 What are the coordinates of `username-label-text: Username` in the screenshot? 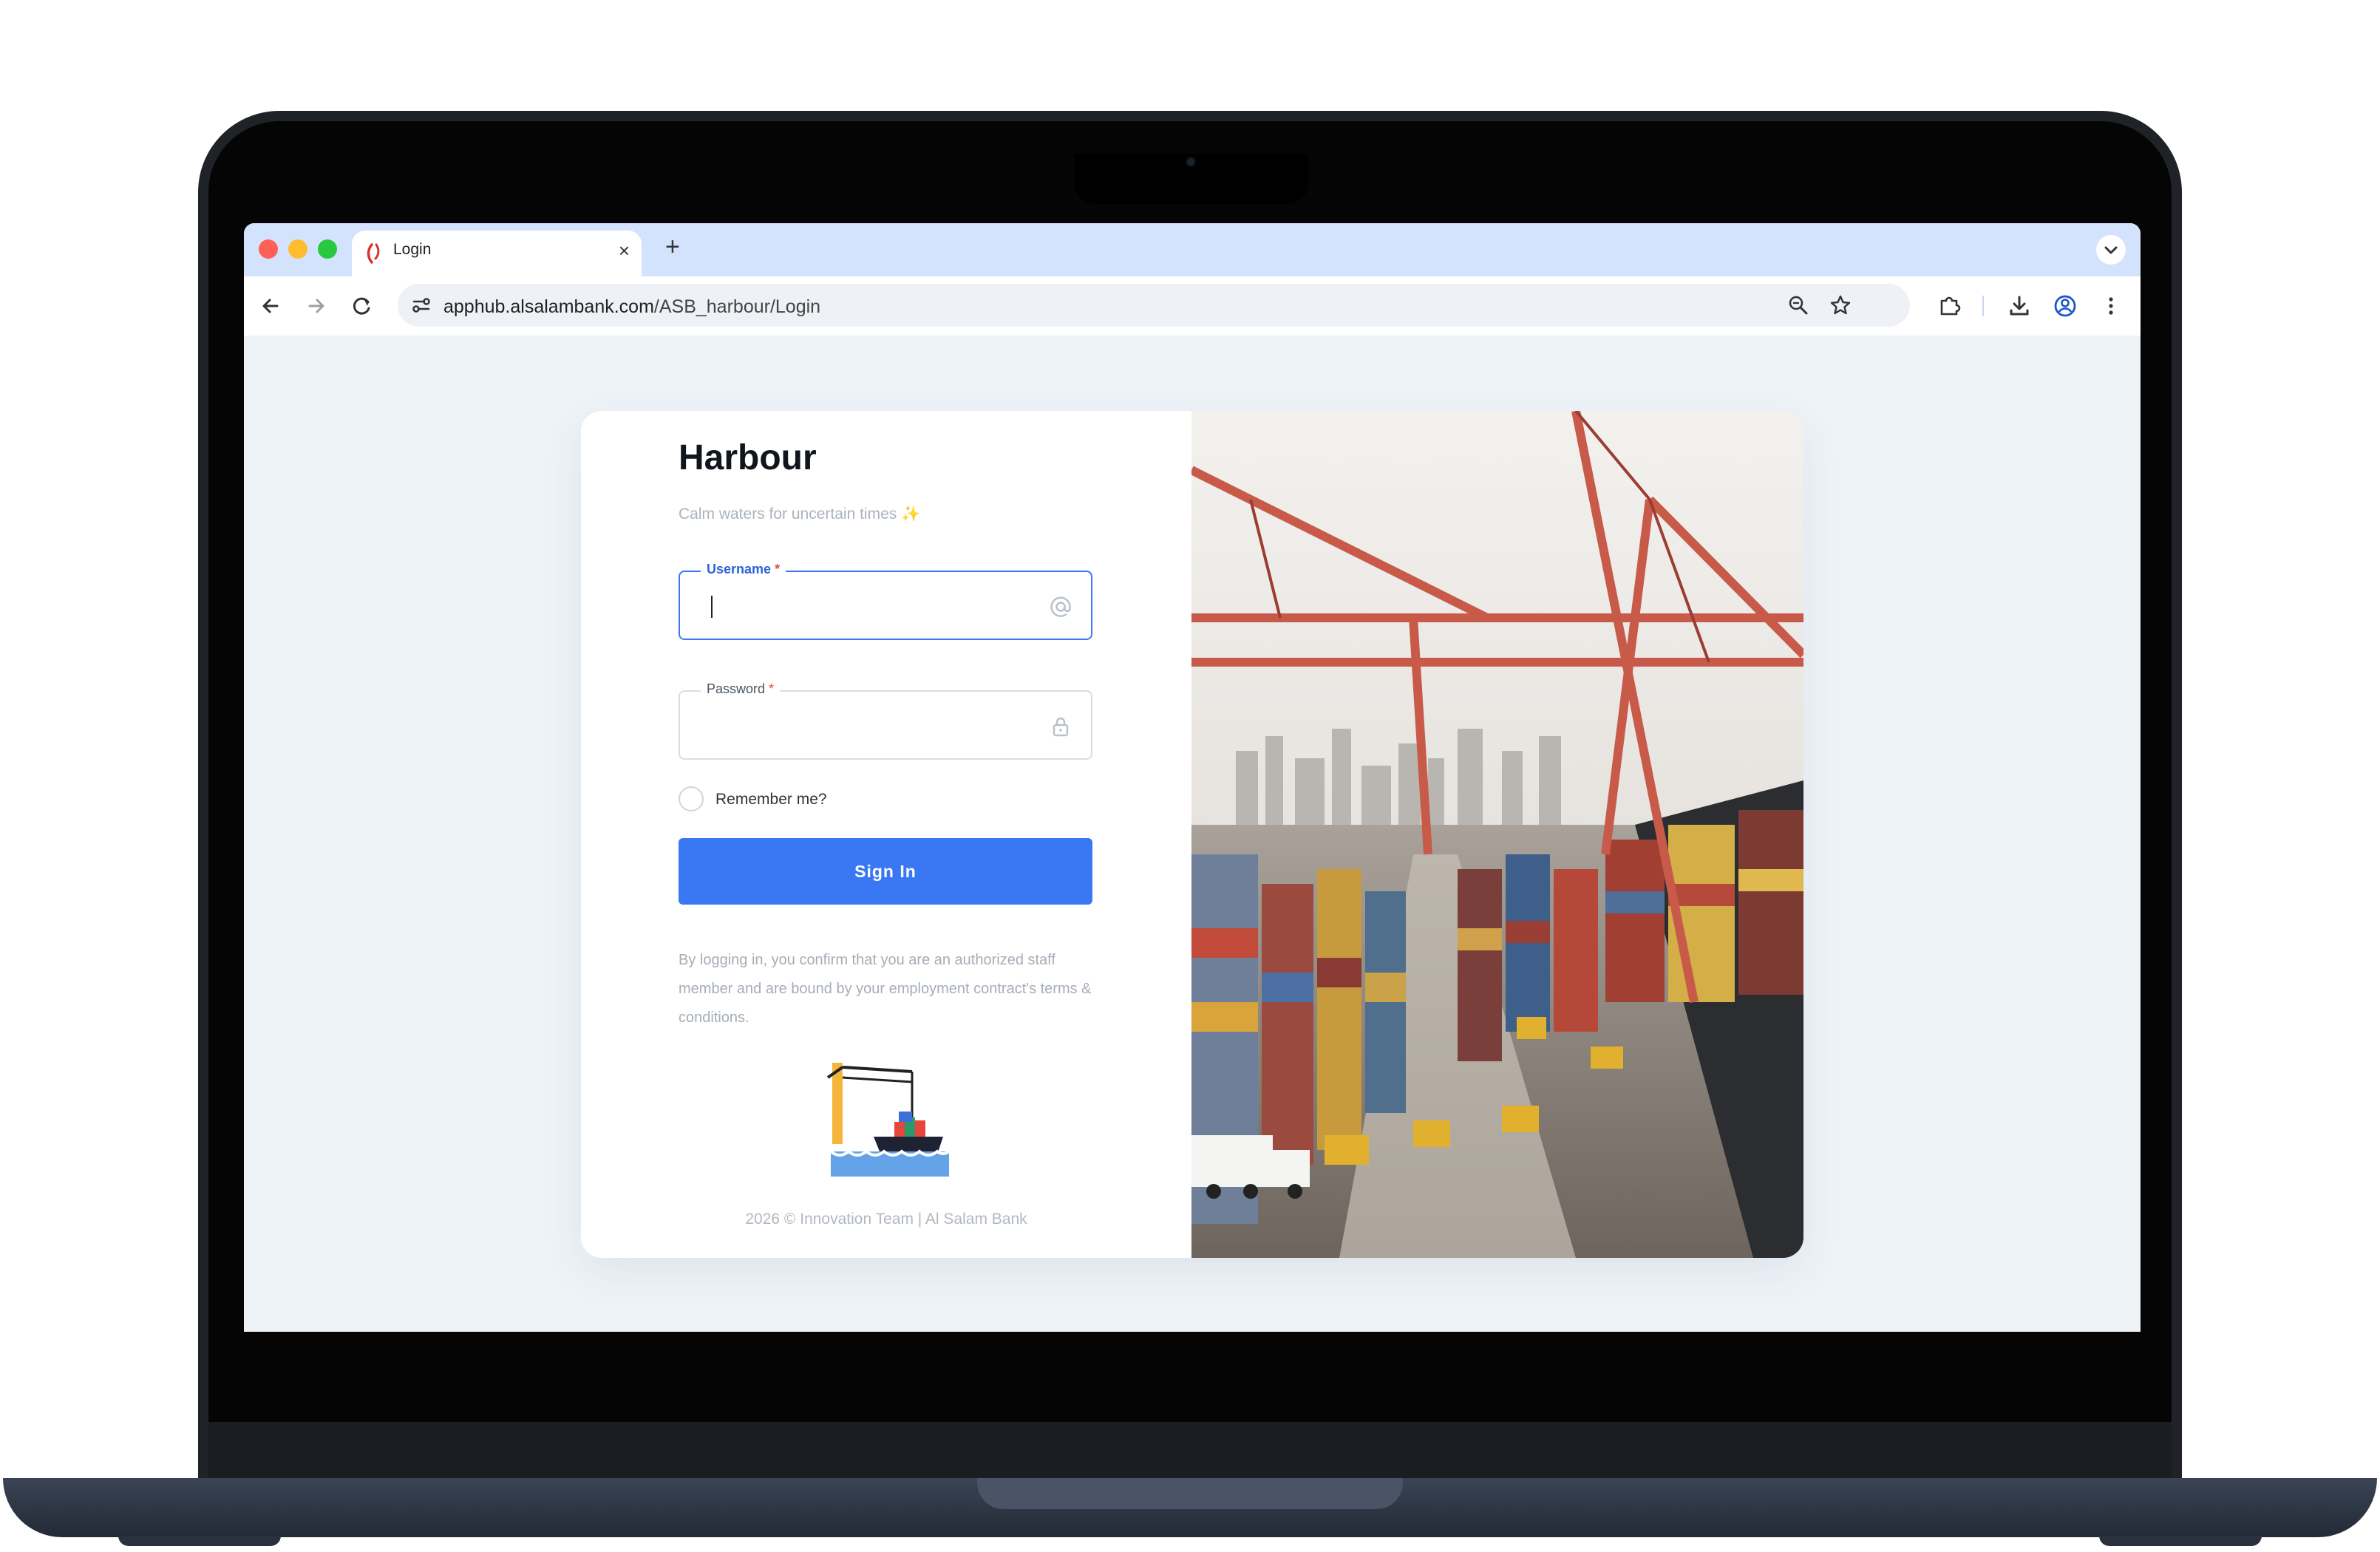 It's located at (739, 569).